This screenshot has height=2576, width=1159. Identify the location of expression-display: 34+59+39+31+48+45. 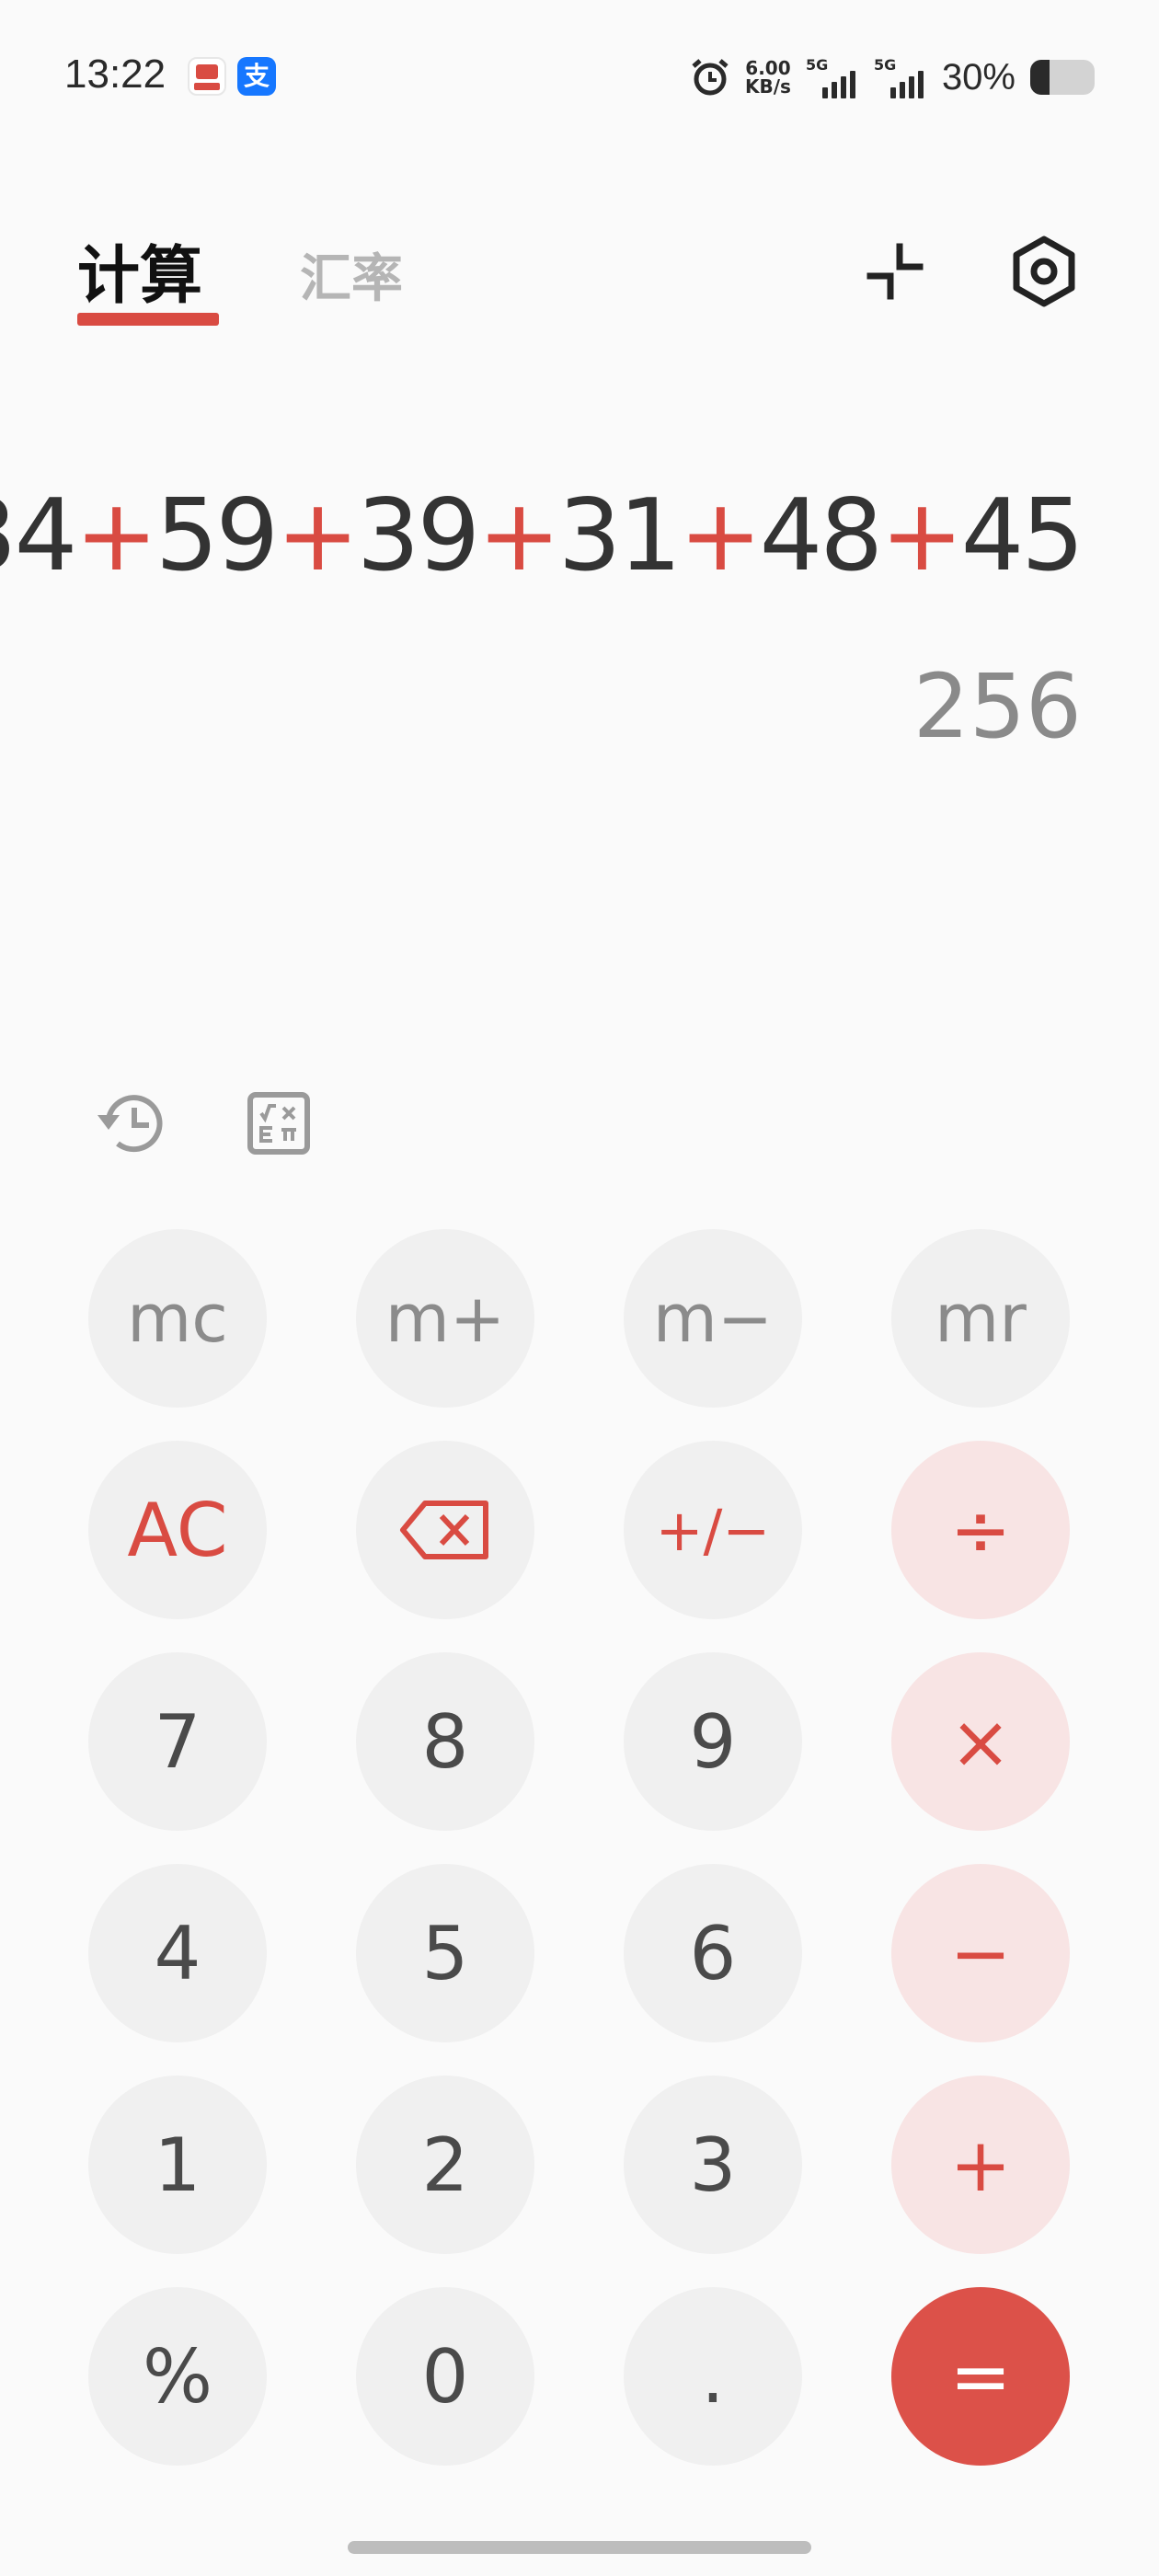
(542, 535).